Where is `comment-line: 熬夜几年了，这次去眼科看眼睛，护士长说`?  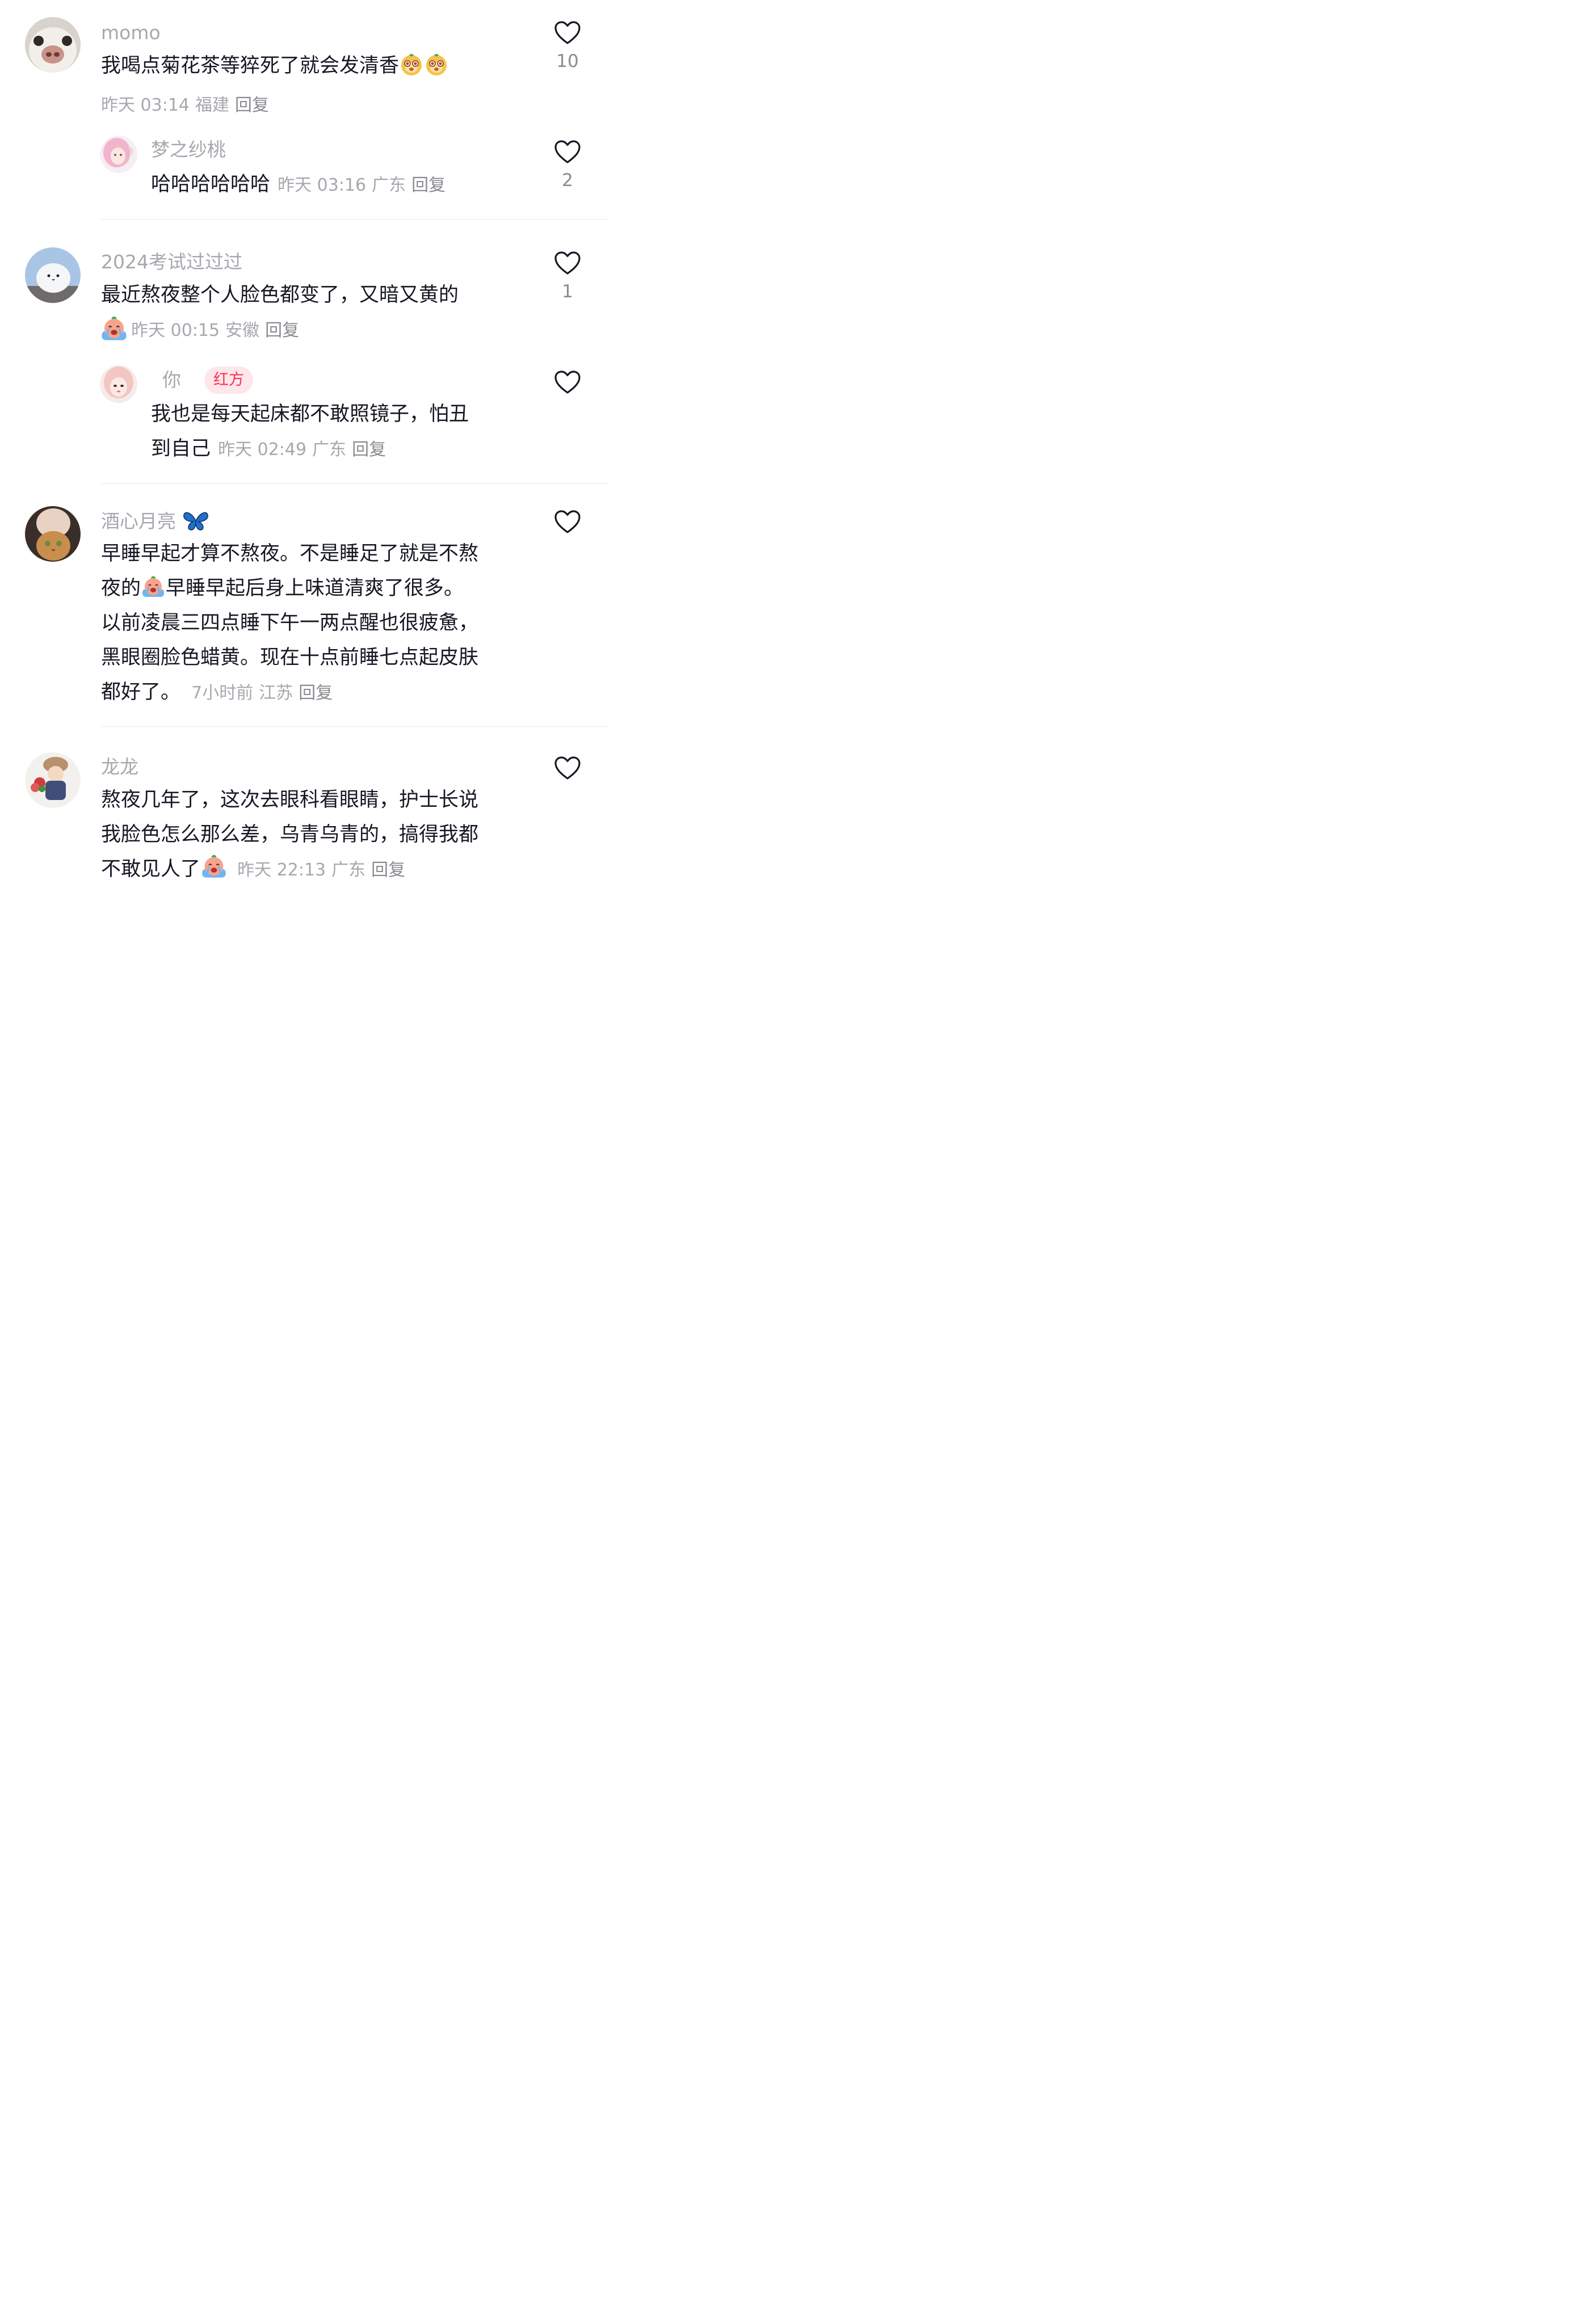 comment-line: 熬夜几年了，这次去眼科看眼睛，护士长说 is located at coordinates (290, 800).